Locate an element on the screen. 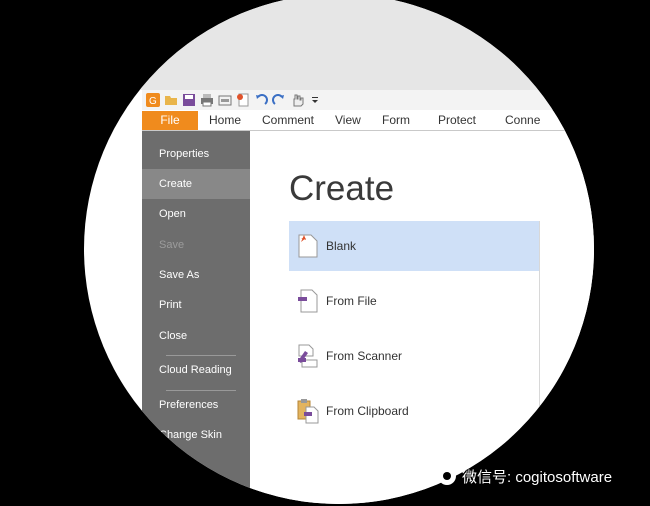  page-title: Create is located at coordinates (342, 188).